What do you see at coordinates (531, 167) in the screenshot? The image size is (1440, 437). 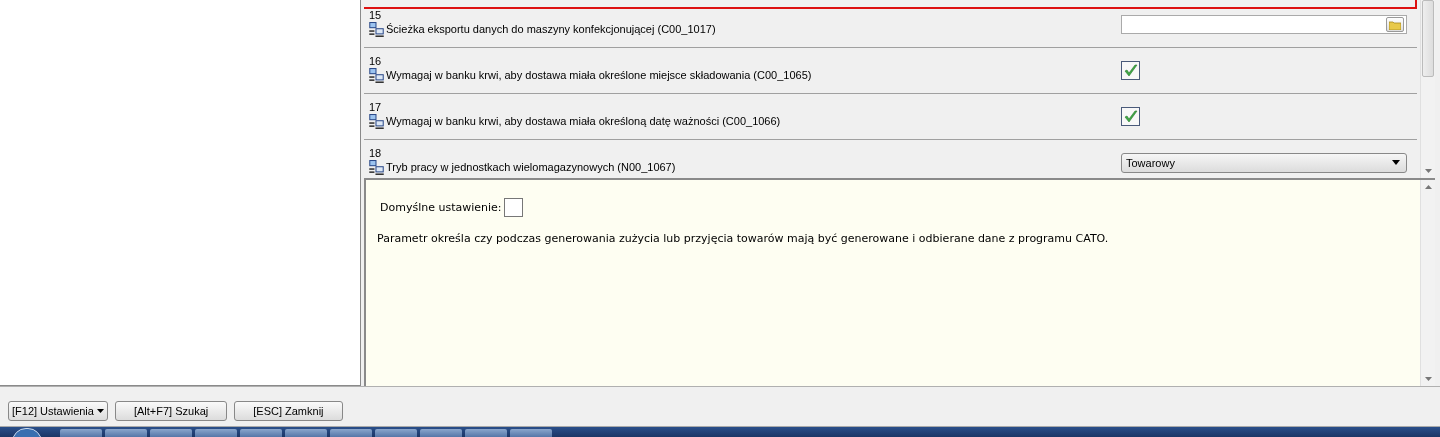 I see `setting-label: Tryb pracy w jednostkach wielomagazynowych (N00_1067)` at bounding box center [531, 167].